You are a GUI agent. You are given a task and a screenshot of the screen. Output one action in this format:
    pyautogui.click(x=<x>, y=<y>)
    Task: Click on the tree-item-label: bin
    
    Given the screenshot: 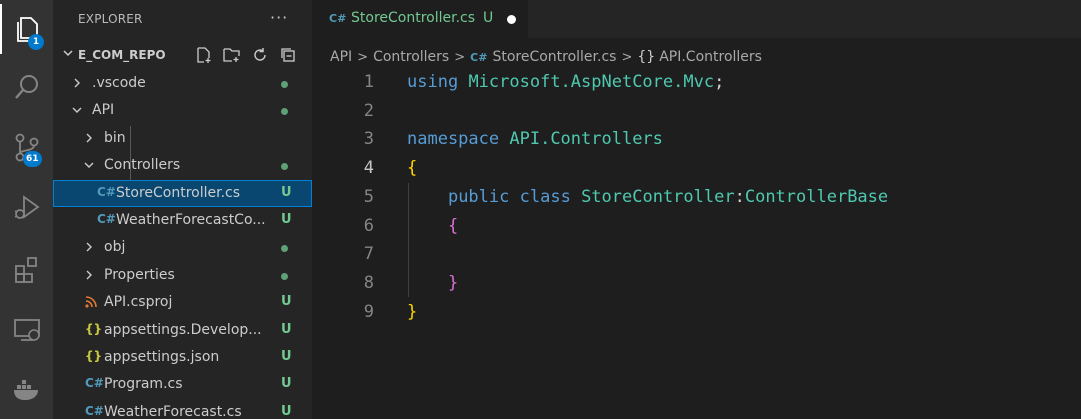 What is the action you would take?
    pyautogui.click(x=115, y=137)
    